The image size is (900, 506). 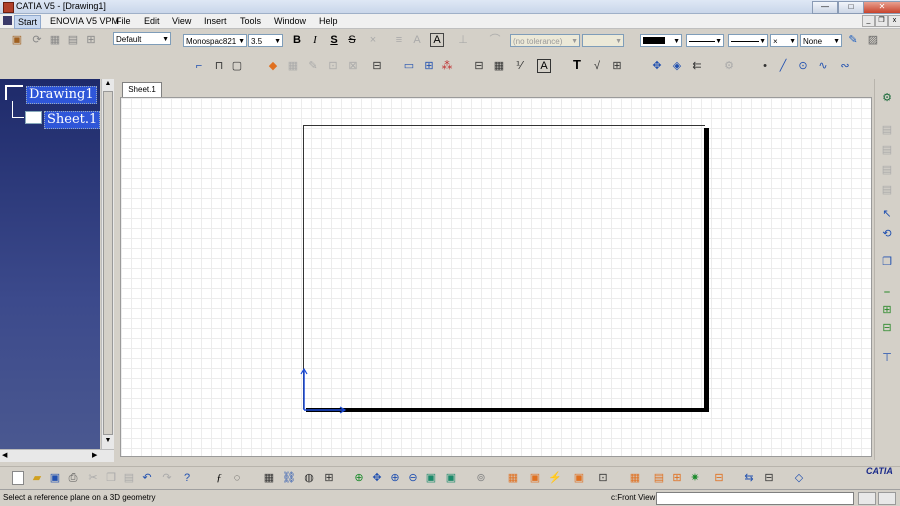 I want to click on tree-vertical-scrollbar: ▲ ▼, so click(x=107, y=264).